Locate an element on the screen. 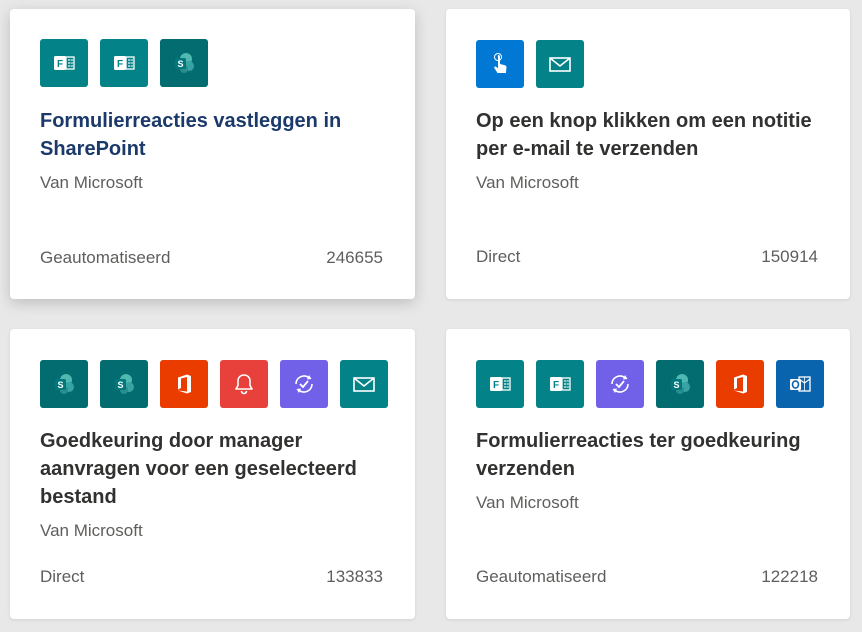 The height and width of the screenshot is (632, 862). notification-bell-icon is located at coordinates (244, 384).